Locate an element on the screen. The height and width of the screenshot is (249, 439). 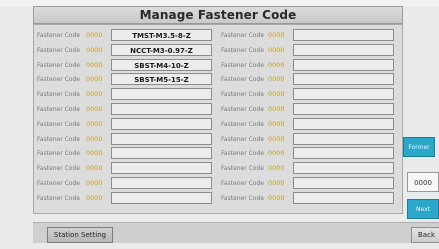
bottom-bar: Station Setting Back is located at coordinates (236, 232).